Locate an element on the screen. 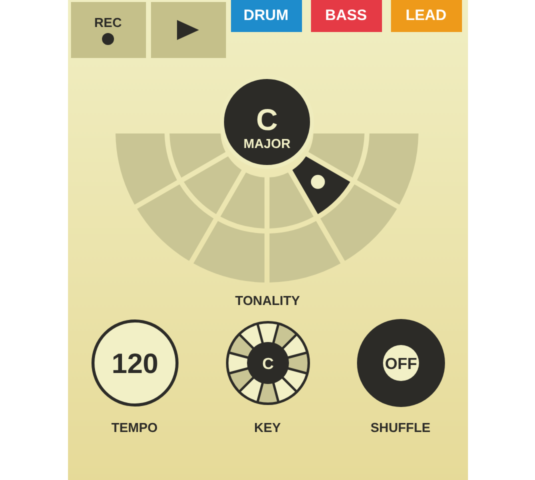 The image size is (535, 480). track-tab: BASS is located at coordinates (346, 16).